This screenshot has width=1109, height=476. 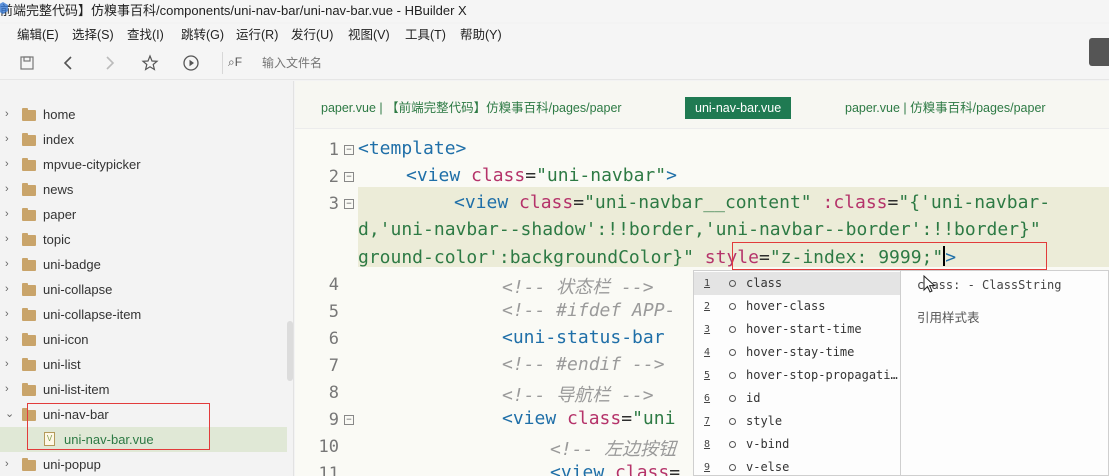 What do you see at coordinates (797, 352) in the screenshot?
I see `autocomplete-item: 4 hover-stay-time` at bounding box center [797, 352].